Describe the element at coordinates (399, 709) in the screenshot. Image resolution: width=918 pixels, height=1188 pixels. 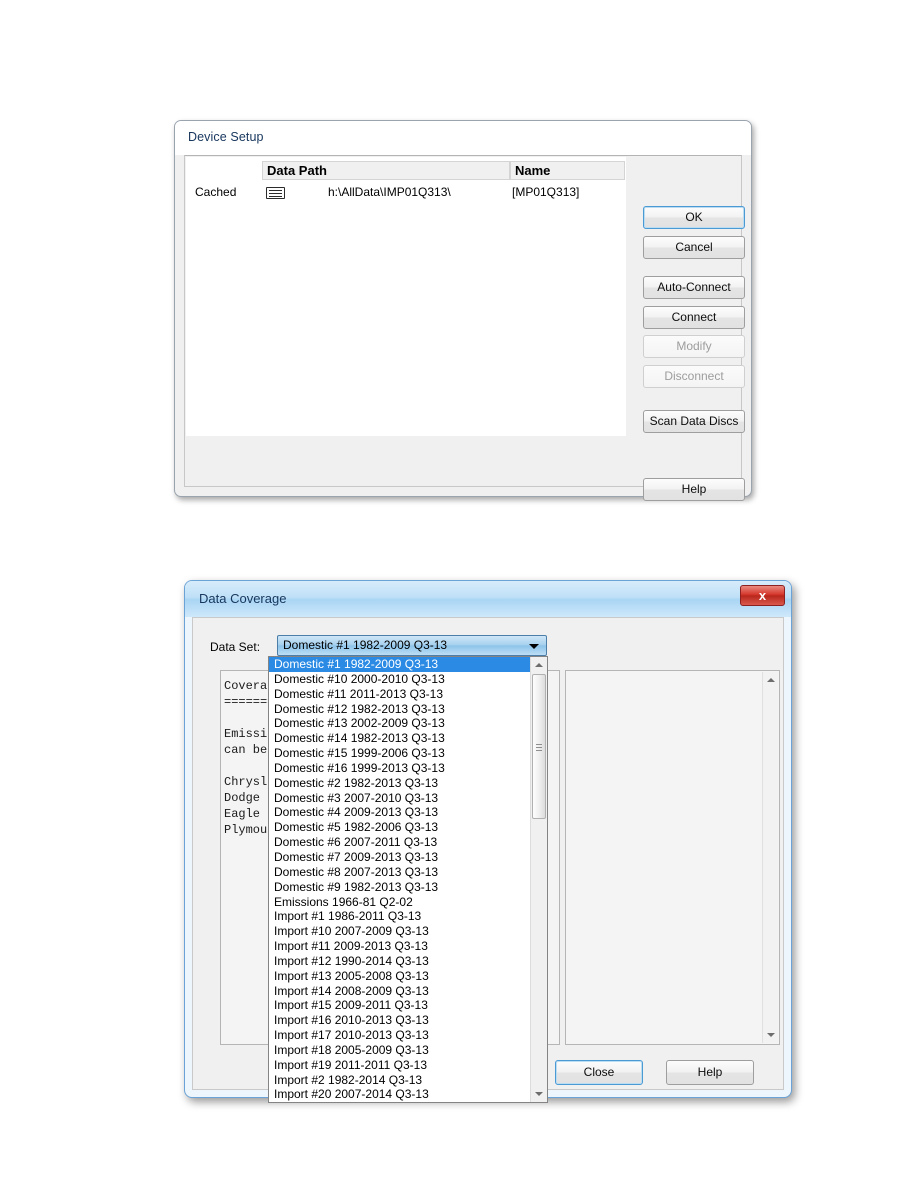
I see `dropdown-option: Domestic #12 1982-2013 Q3-13` at that location.